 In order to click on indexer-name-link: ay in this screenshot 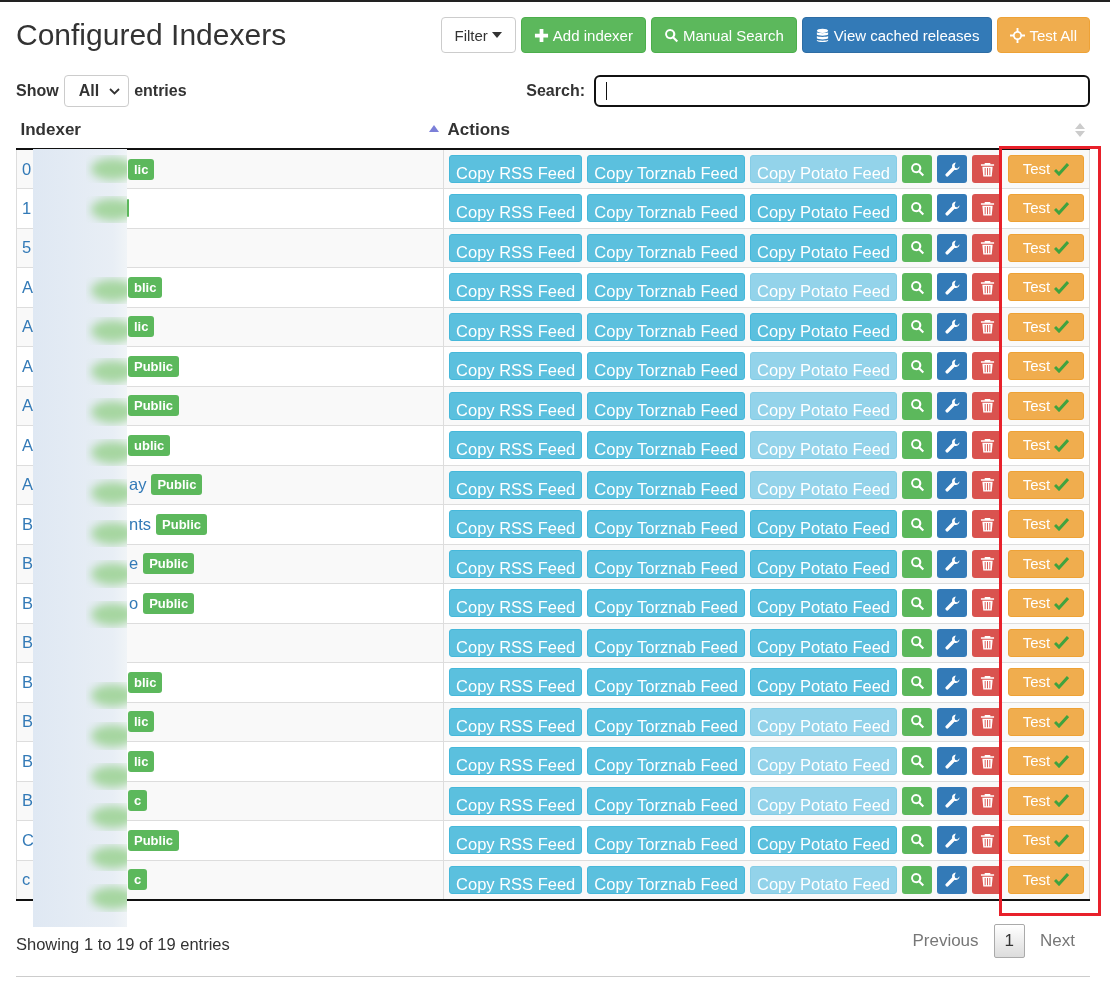, I will do `click(138, 485)`.